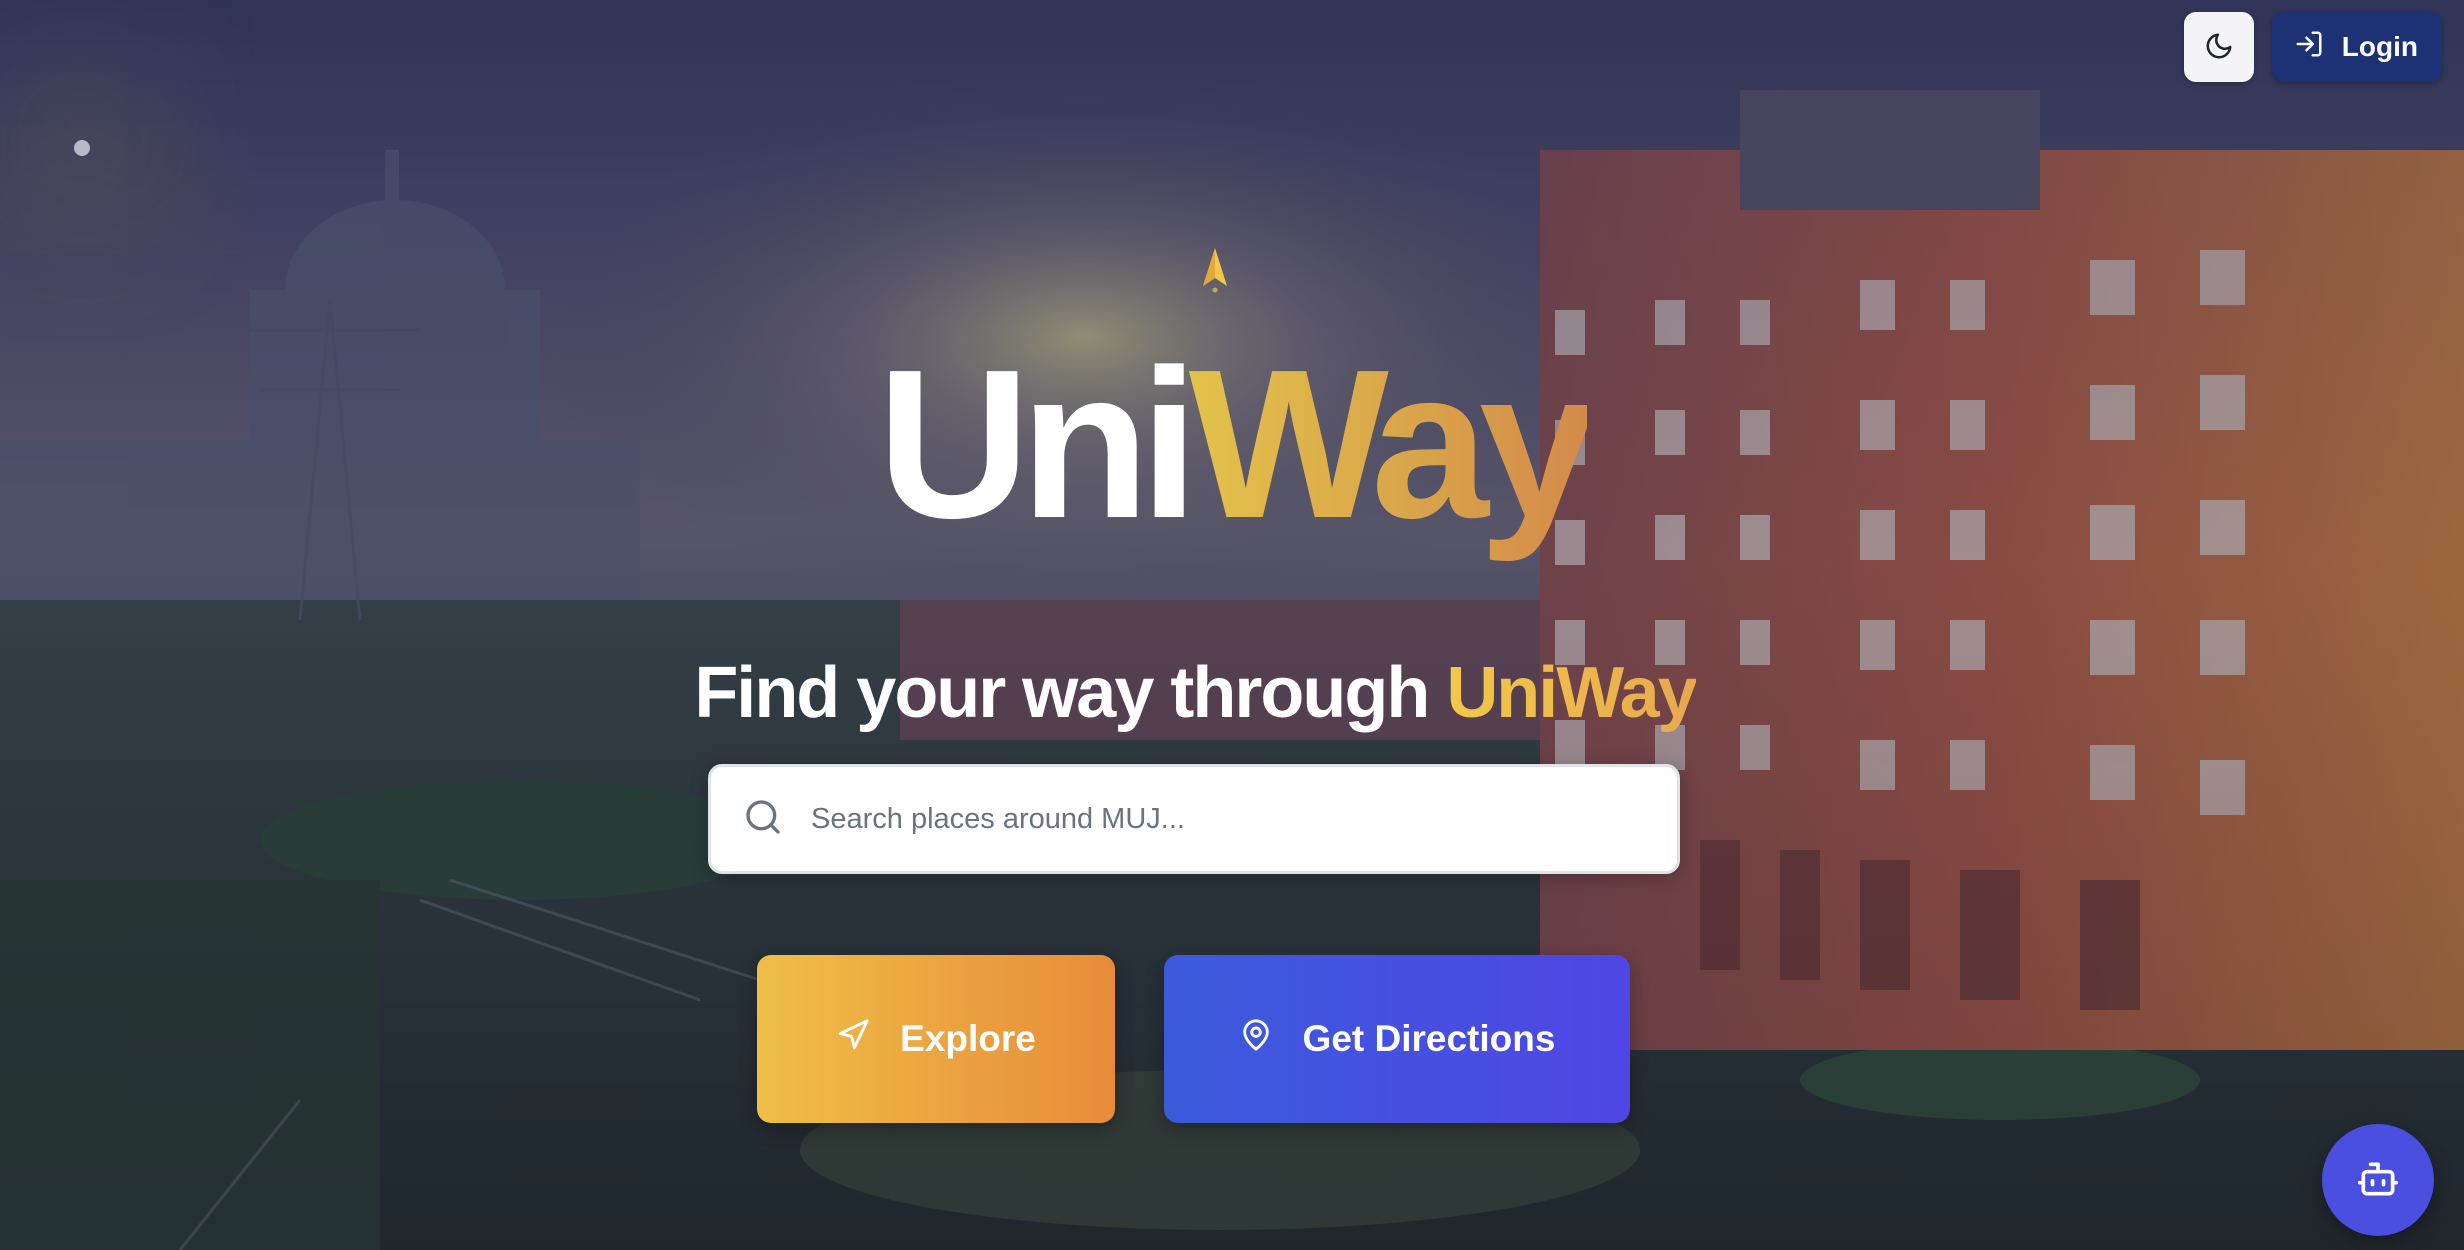 This screenshot has width=2464, height=1250. I want to click on navigation-arrow-icon, so click(853, 1039).